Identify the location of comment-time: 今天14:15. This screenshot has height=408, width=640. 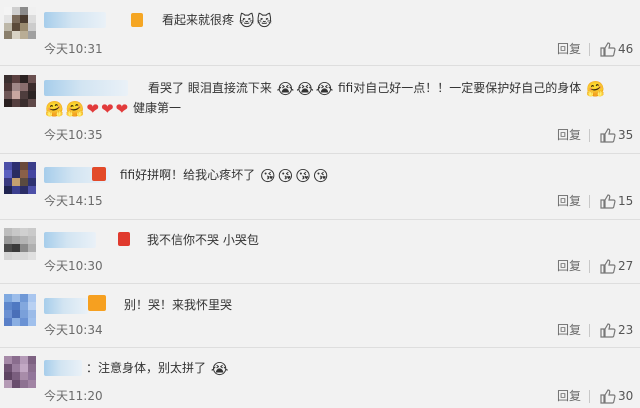
(73, 201).